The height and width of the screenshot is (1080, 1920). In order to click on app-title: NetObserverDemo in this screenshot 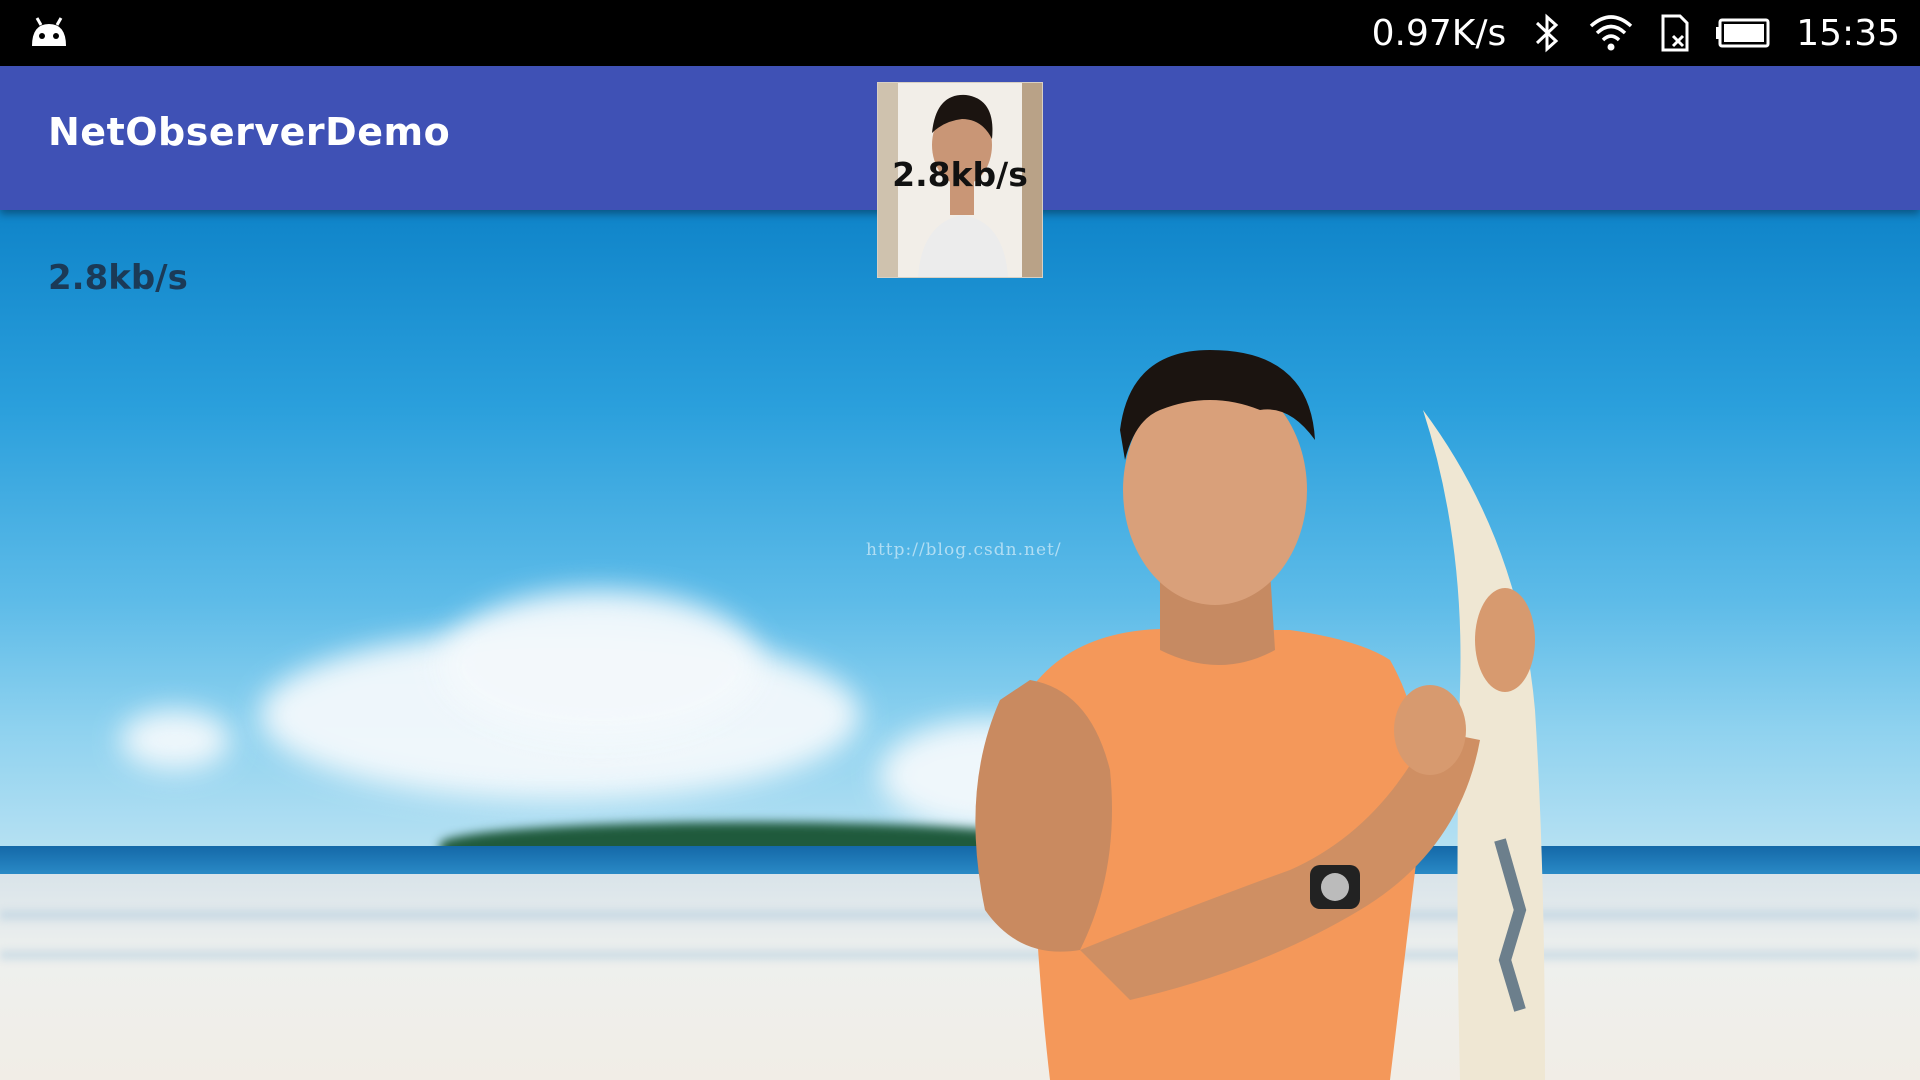, I will do `click(249, 132)`.